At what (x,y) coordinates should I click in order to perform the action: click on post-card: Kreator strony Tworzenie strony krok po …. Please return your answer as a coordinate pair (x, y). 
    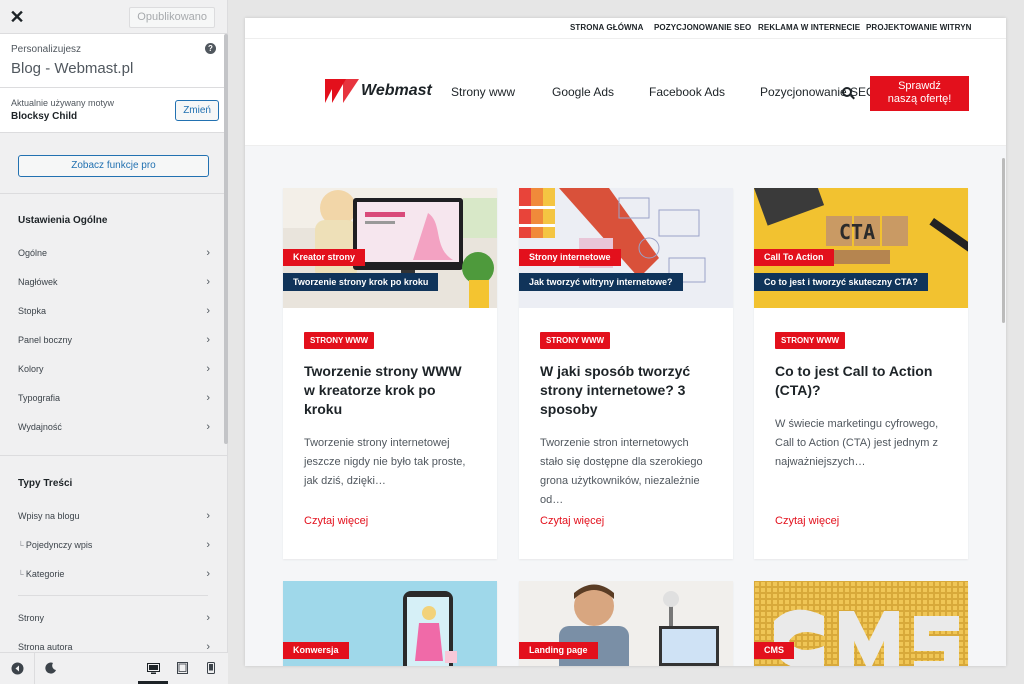
    Looking at the image, I should click on (390, 373).